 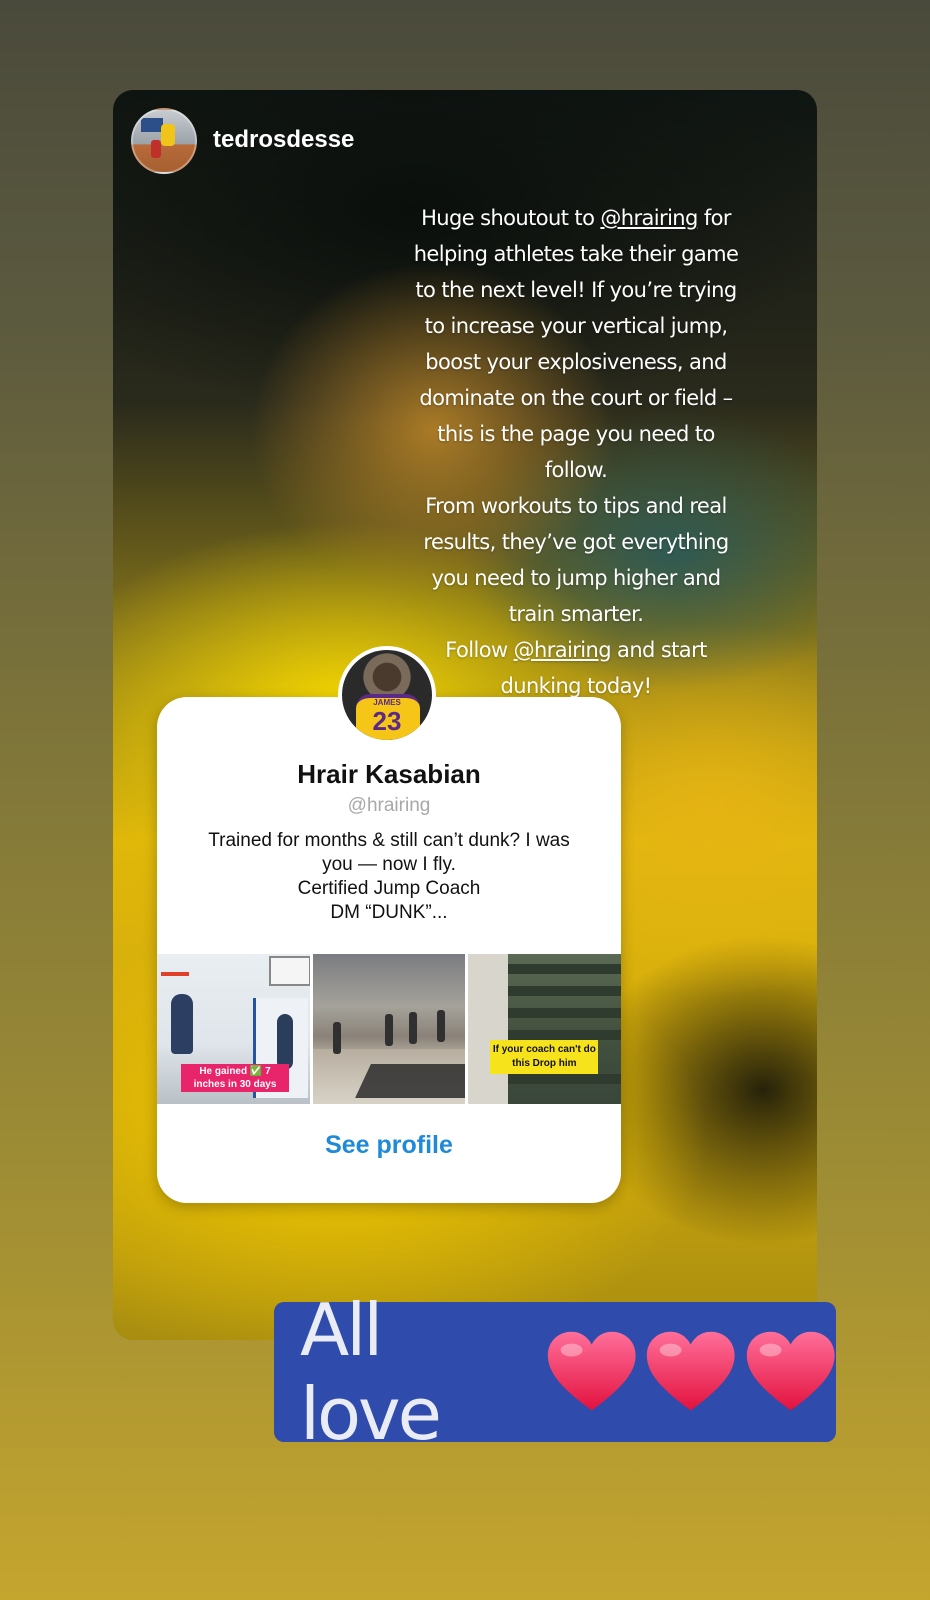 What do you see at coordinates (235, 1078) in the screenshot?
I see `thumbnail-overlay-text: He gained ✅ 7 inches in 30 days` at bounding box center [235, 1078].